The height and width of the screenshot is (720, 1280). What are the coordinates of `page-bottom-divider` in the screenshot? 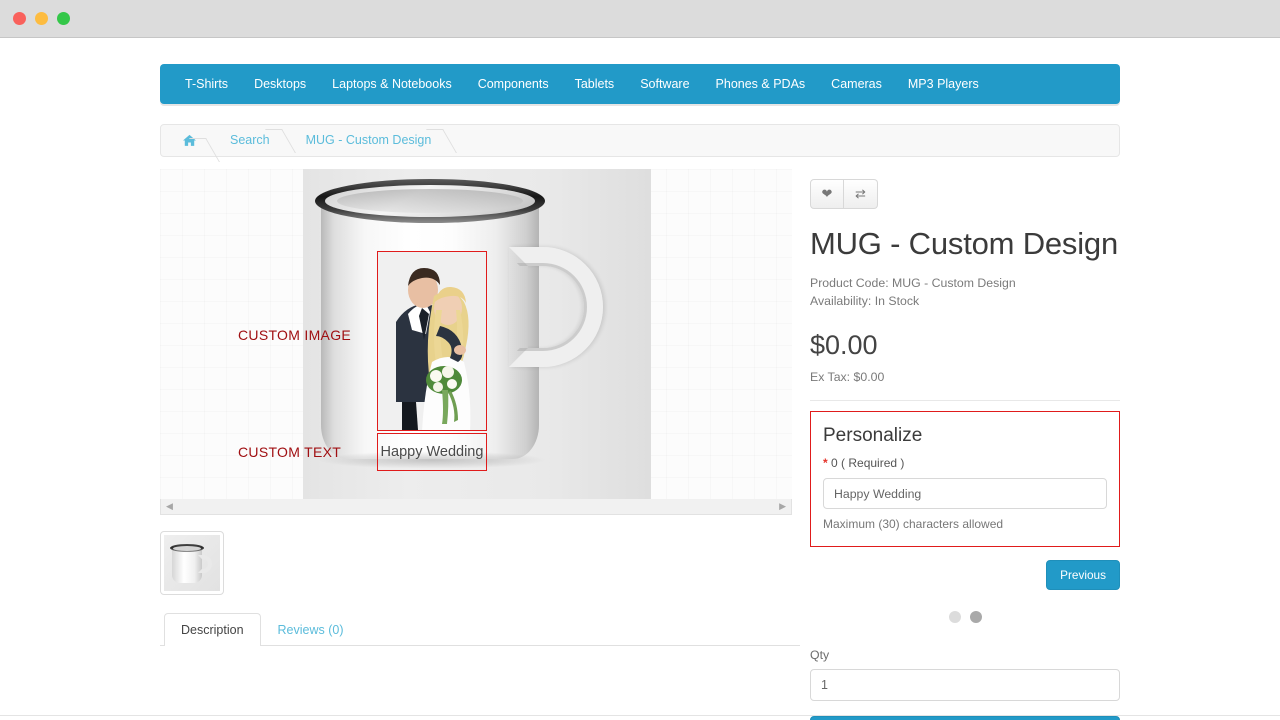 It's located at (640, 715).